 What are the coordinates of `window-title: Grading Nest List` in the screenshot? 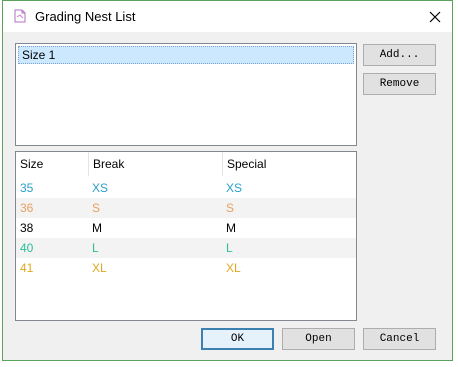 It's located at (85, 16).